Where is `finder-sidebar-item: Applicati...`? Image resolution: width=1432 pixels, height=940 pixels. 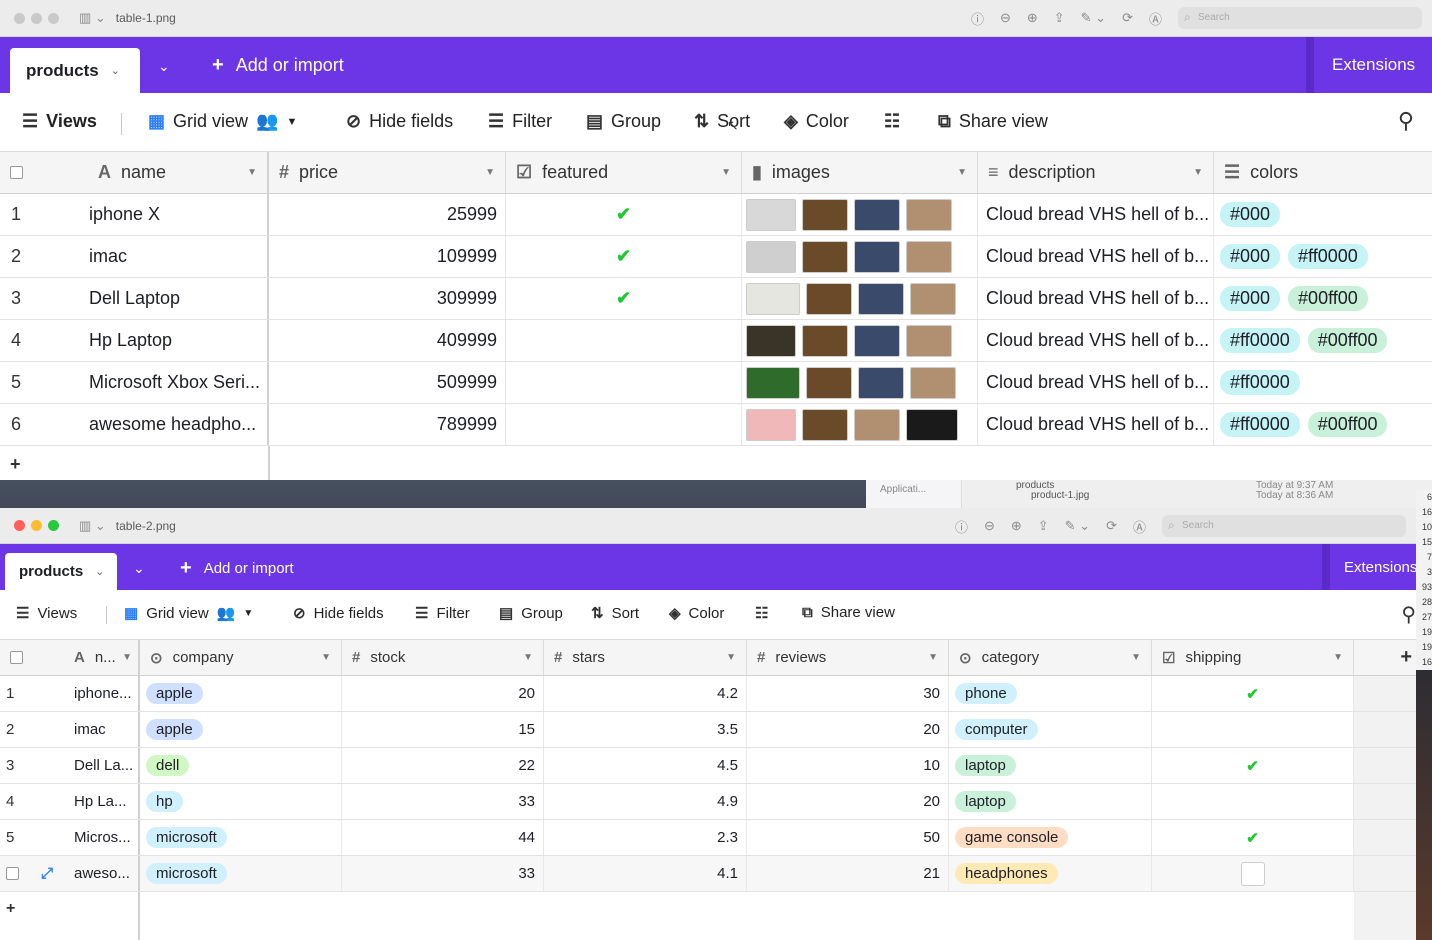
finder-sidebar-item: Applicati... is located at coordinates (914, 494).